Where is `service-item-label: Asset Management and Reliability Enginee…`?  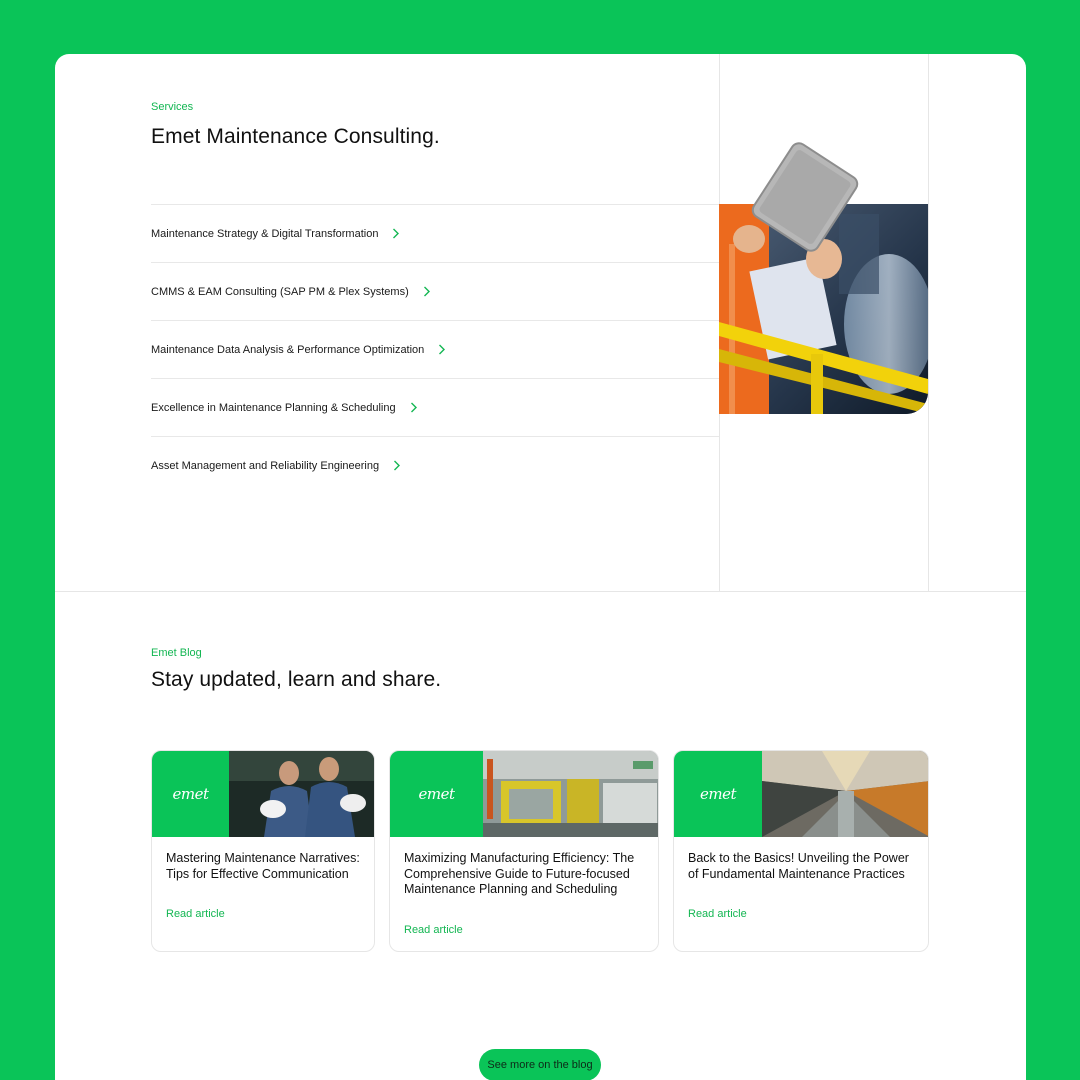 service-item-label: Asset Management and Reliability Enginee… is located at coordinates (265, 465).